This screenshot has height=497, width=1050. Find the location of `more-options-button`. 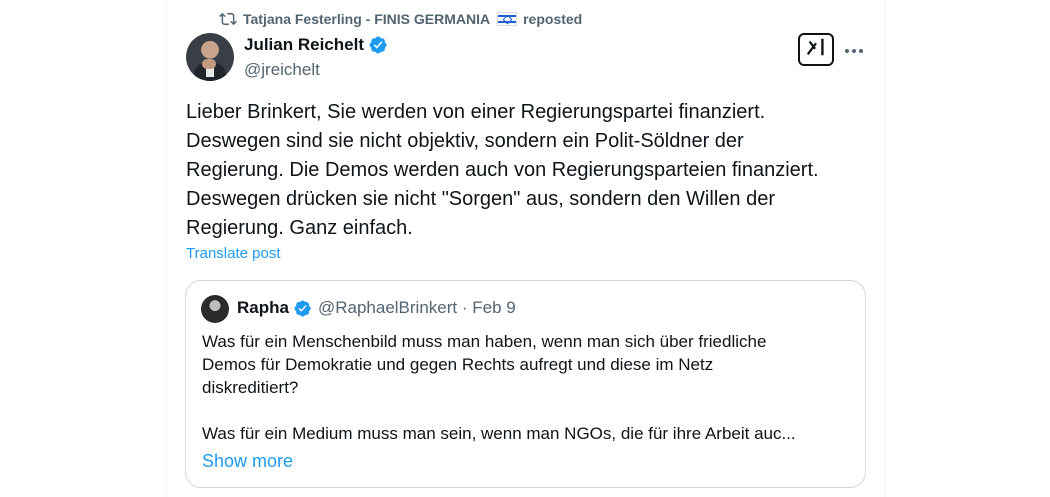

more-options-button is located at coordinates (854, 50).